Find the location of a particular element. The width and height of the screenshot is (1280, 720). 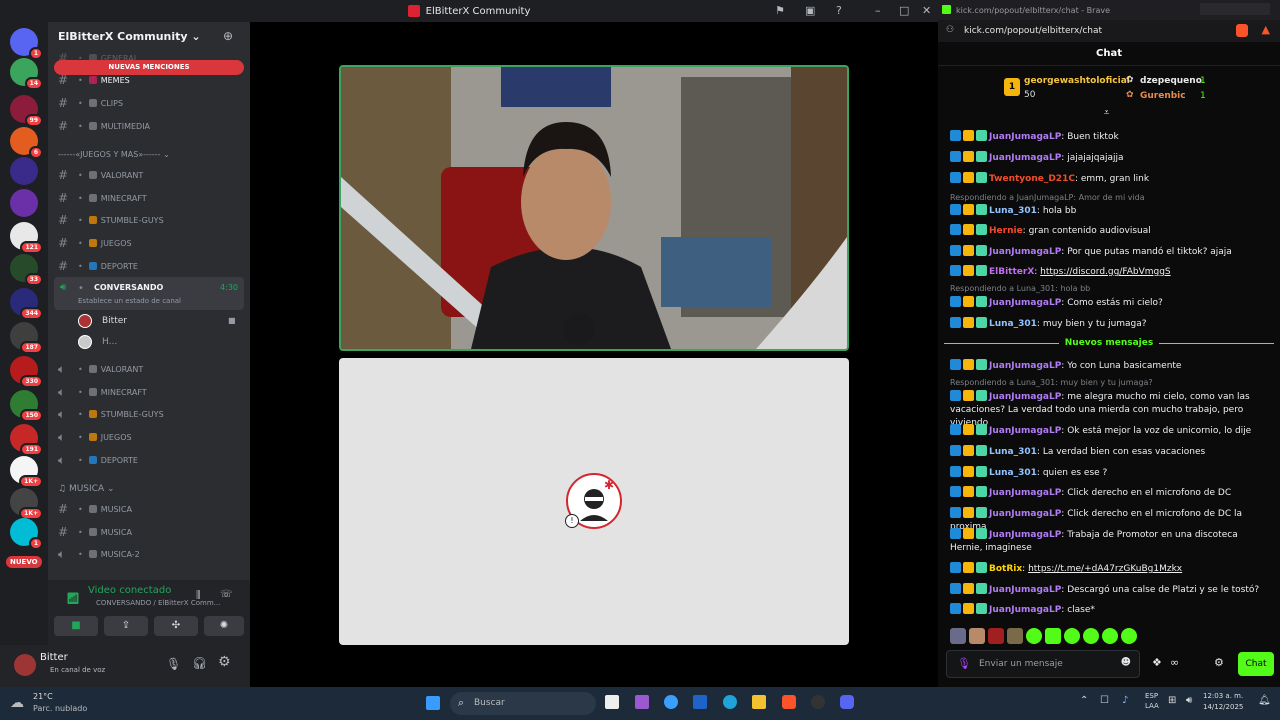

new-badge: NUEVO is located at coordinates (24, 562).